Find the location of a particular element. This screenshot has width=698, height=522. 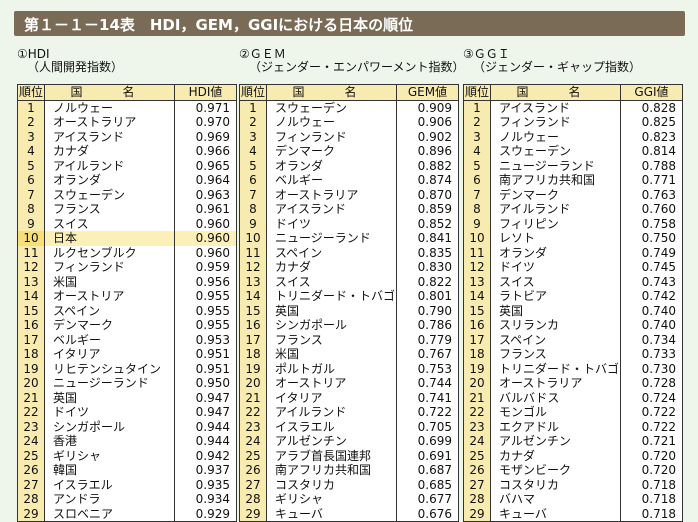

value-cell: 0.951 is located at coordinates (212, 368).